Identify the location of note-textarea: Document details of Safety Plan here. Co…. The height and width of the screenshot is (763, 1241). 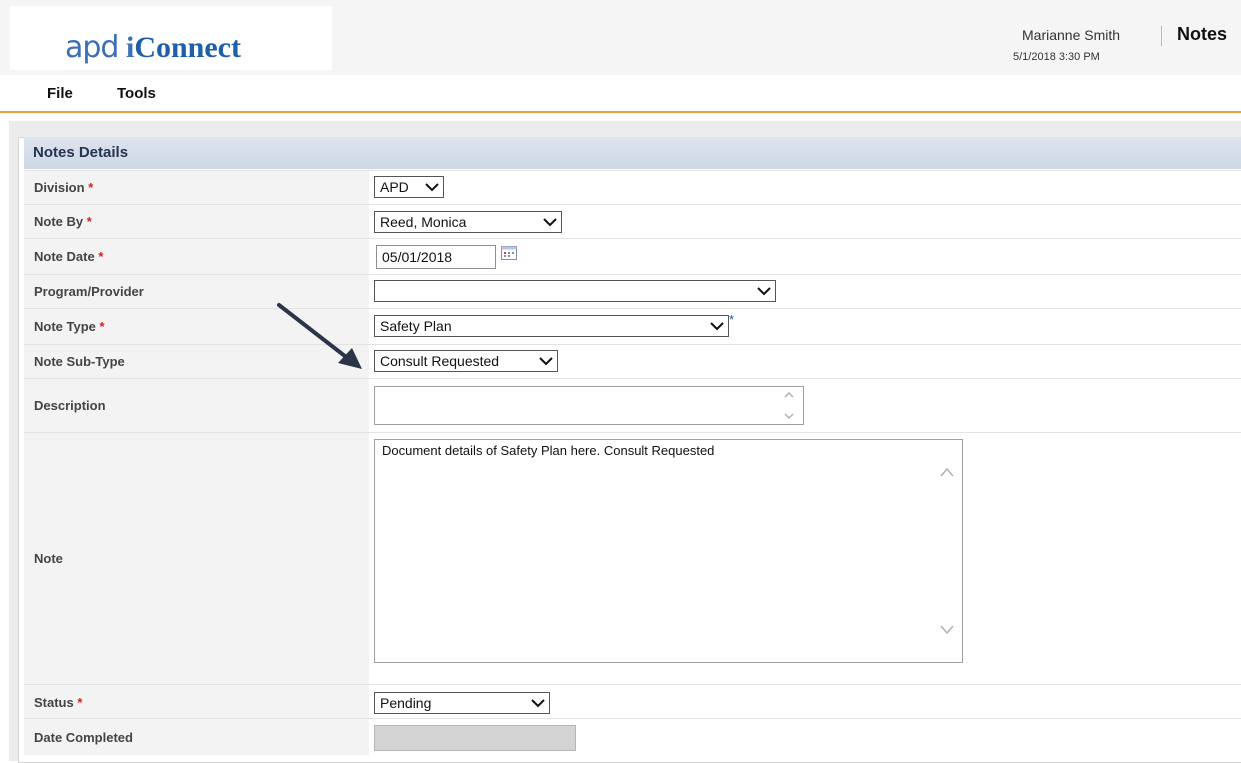
(668, 551).